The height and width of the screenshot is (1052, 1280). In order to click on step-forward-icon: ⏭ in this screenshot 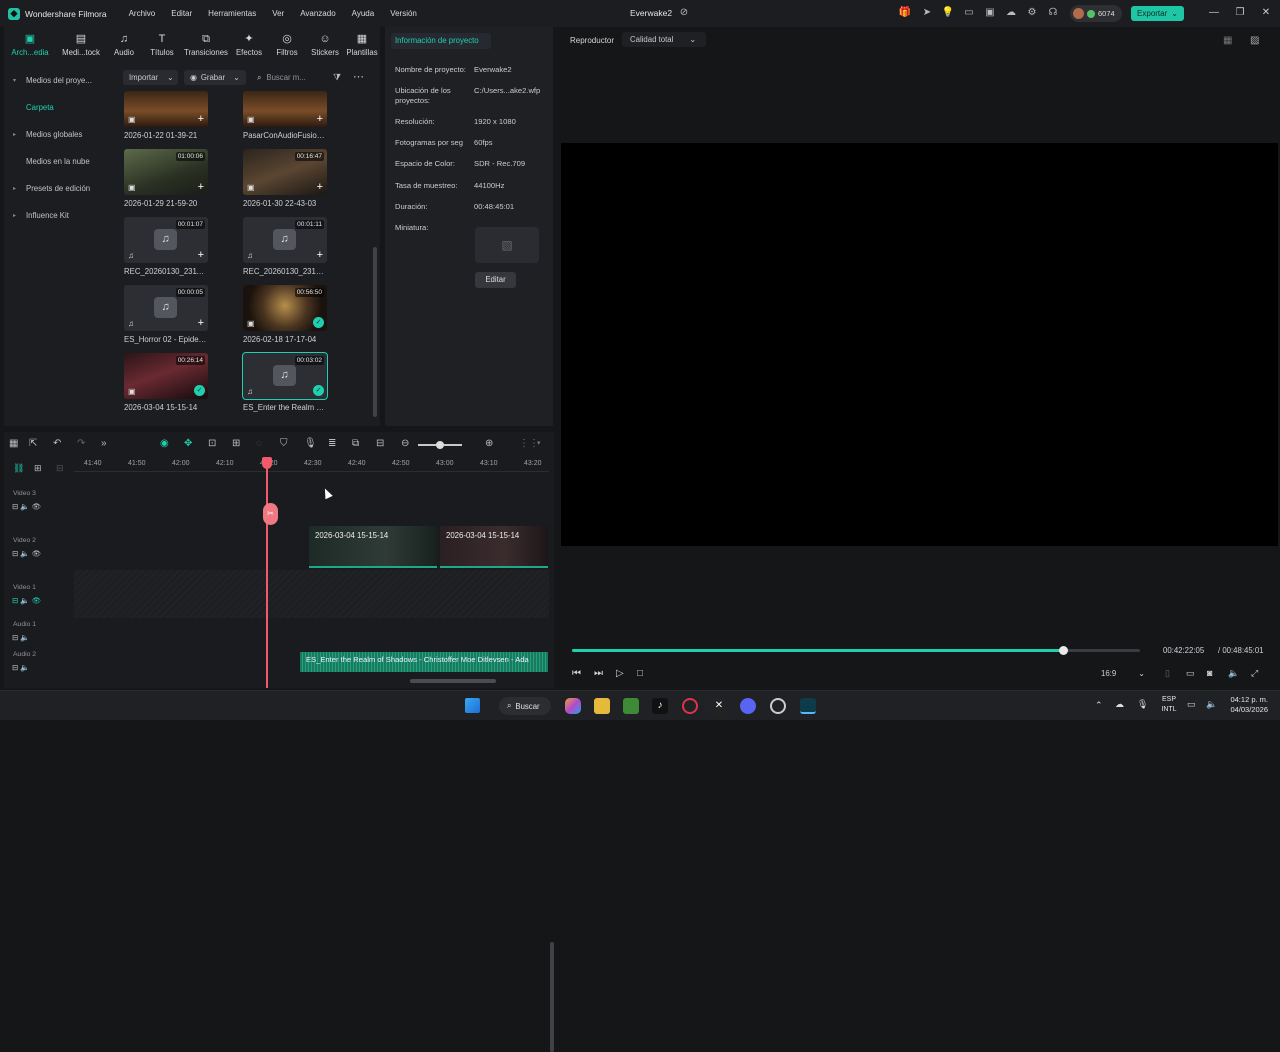, I will do `click(598, 673)`.